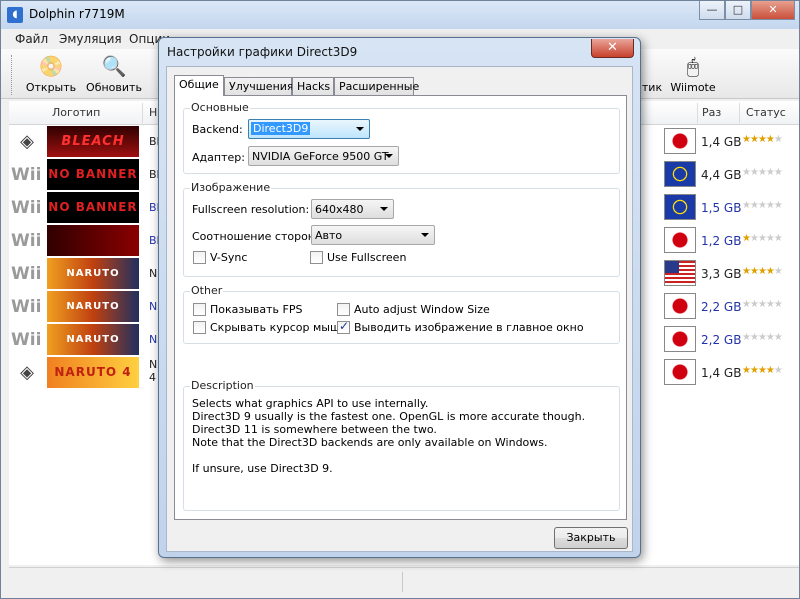  Describe the element at coordinates (262, 52) in the screenshot. I see `dialog-title: Настройки графики Direct3D9` at that location.